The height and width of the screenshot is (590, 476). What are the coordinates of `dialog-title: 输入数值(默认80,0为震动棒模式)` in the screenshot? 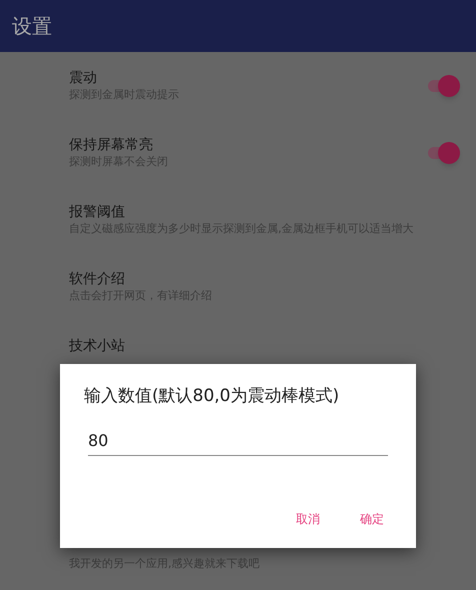 It's located at (212, 396).